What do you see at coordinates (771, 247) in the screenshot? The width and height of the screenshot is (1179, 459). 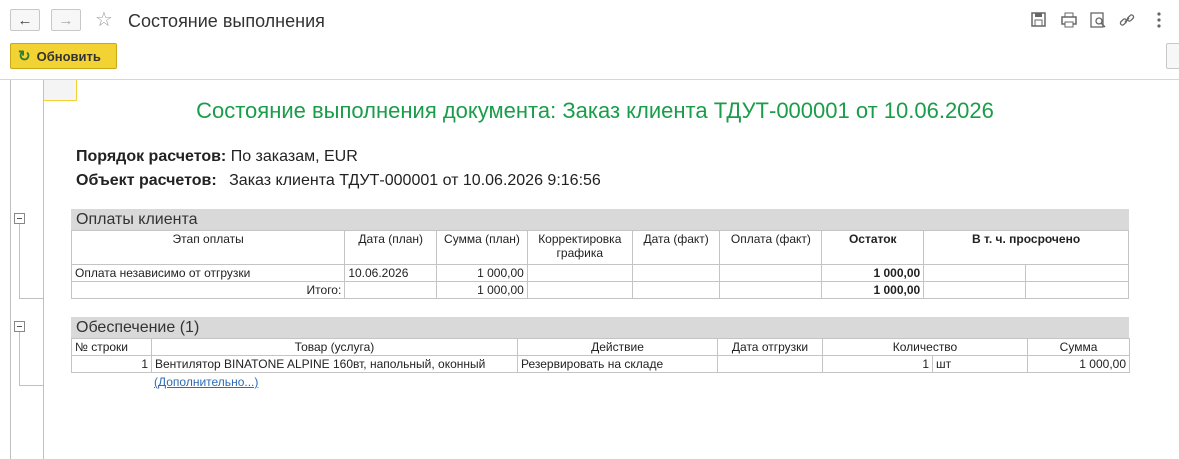 I see `header-payment-fact: Оплата (факт)` at bounding box center [771, 247].